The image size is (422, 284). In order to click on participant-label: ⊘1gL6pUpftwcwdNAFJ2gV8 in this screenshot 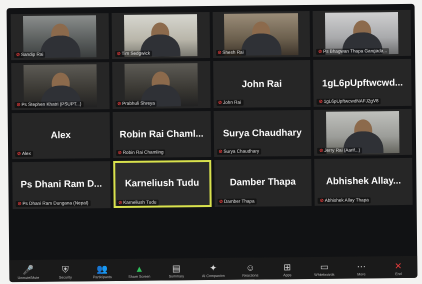, I will do `click(348, 101)`.